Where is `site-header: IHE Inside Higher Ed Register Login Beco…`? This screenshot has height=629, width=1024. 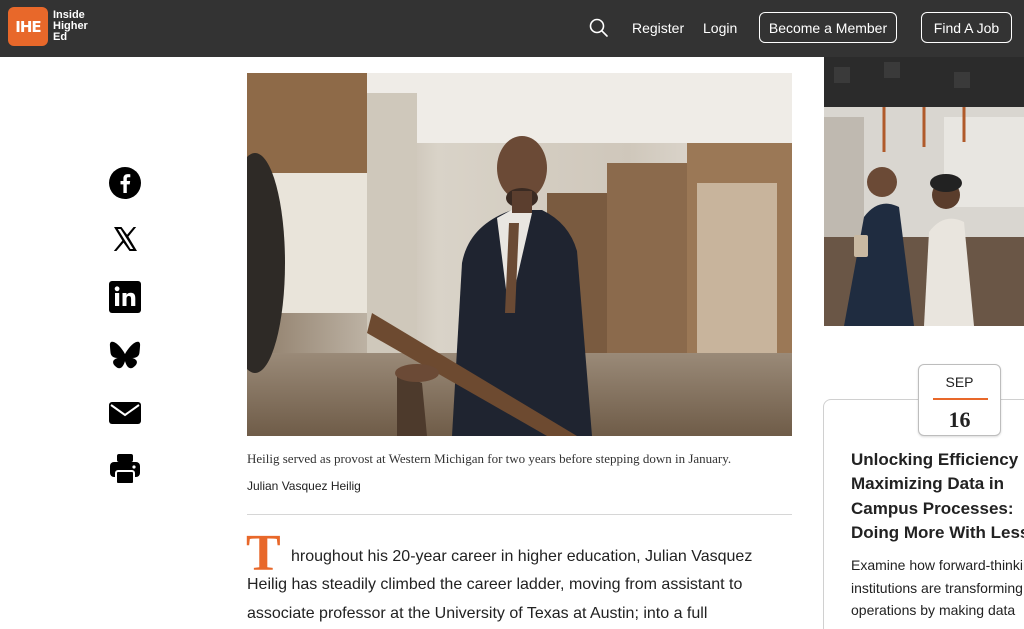
site-header: IHE Inside Higher Ed Register Login Beco… is located at coordinates (512, 28).